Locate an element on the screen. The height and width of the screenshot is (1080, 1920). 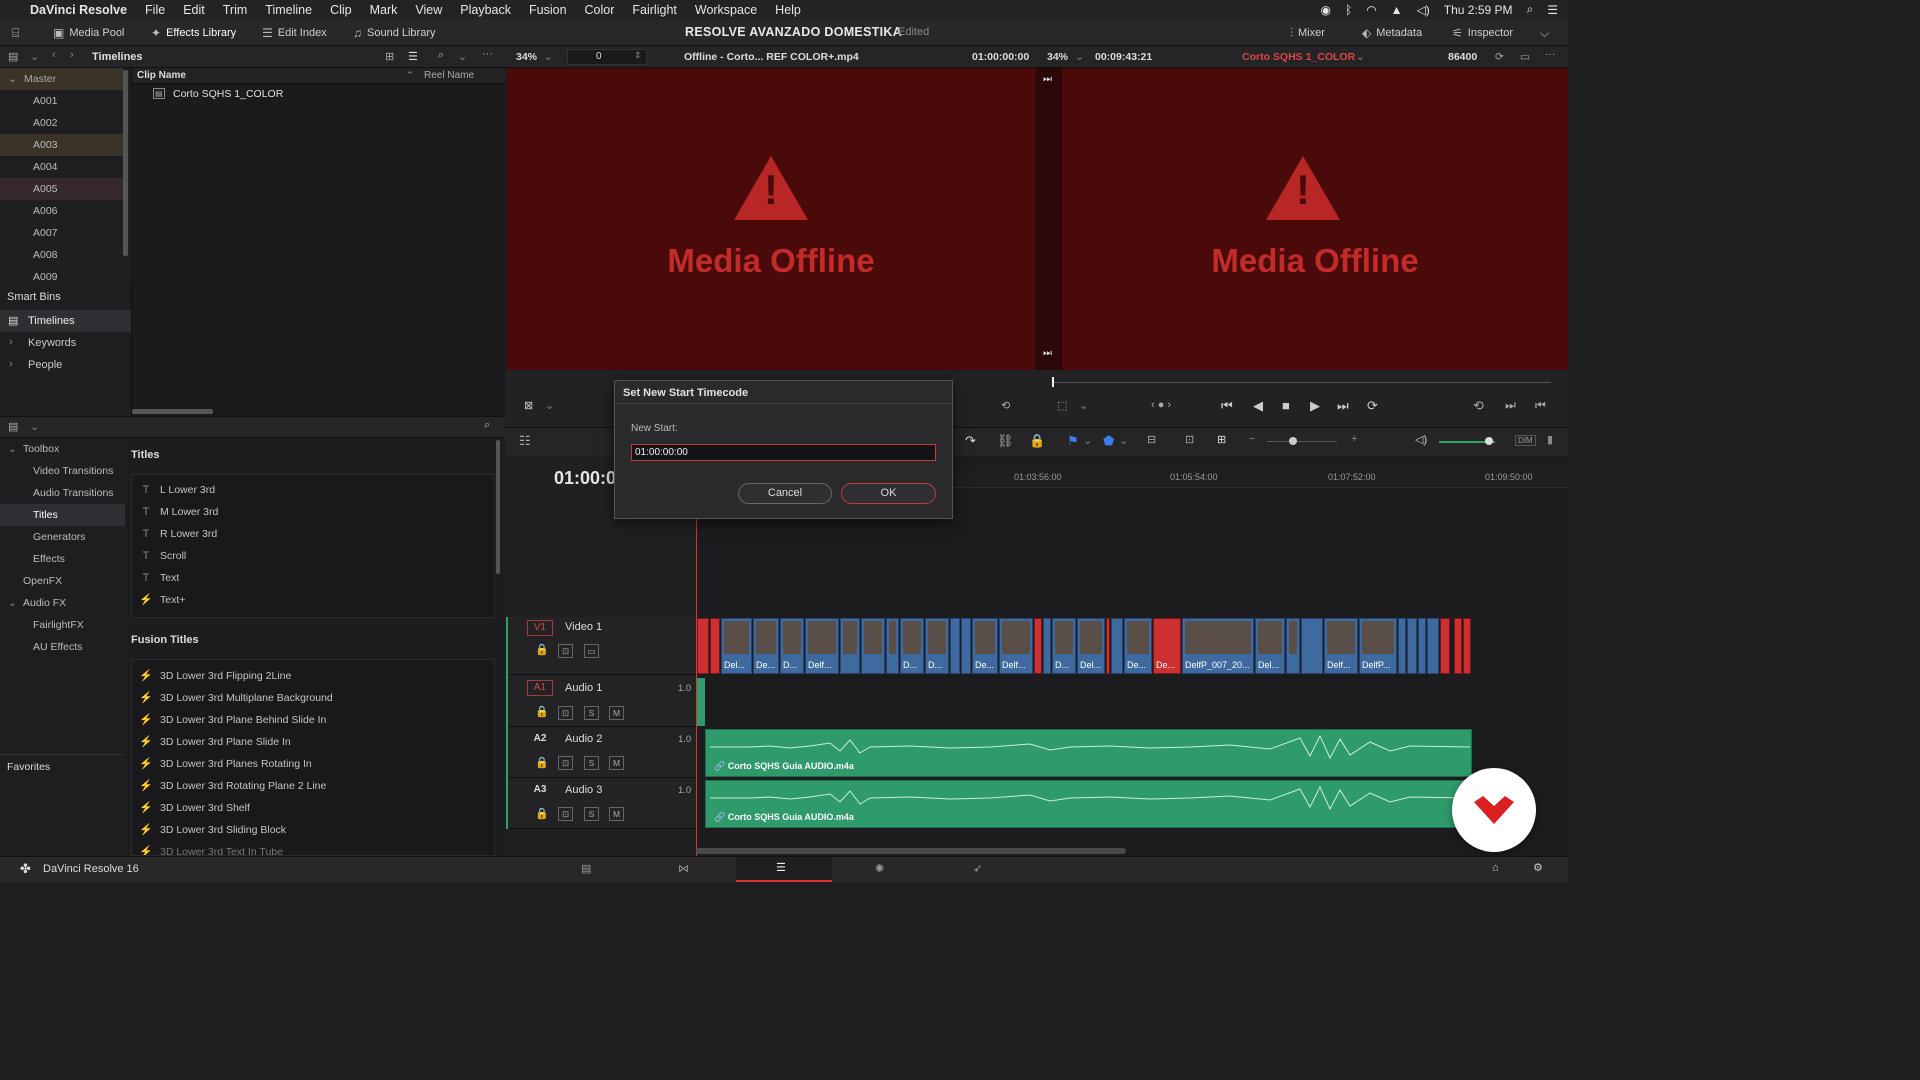
link-icon: ⛓ is located at coordinates (1005, 441).